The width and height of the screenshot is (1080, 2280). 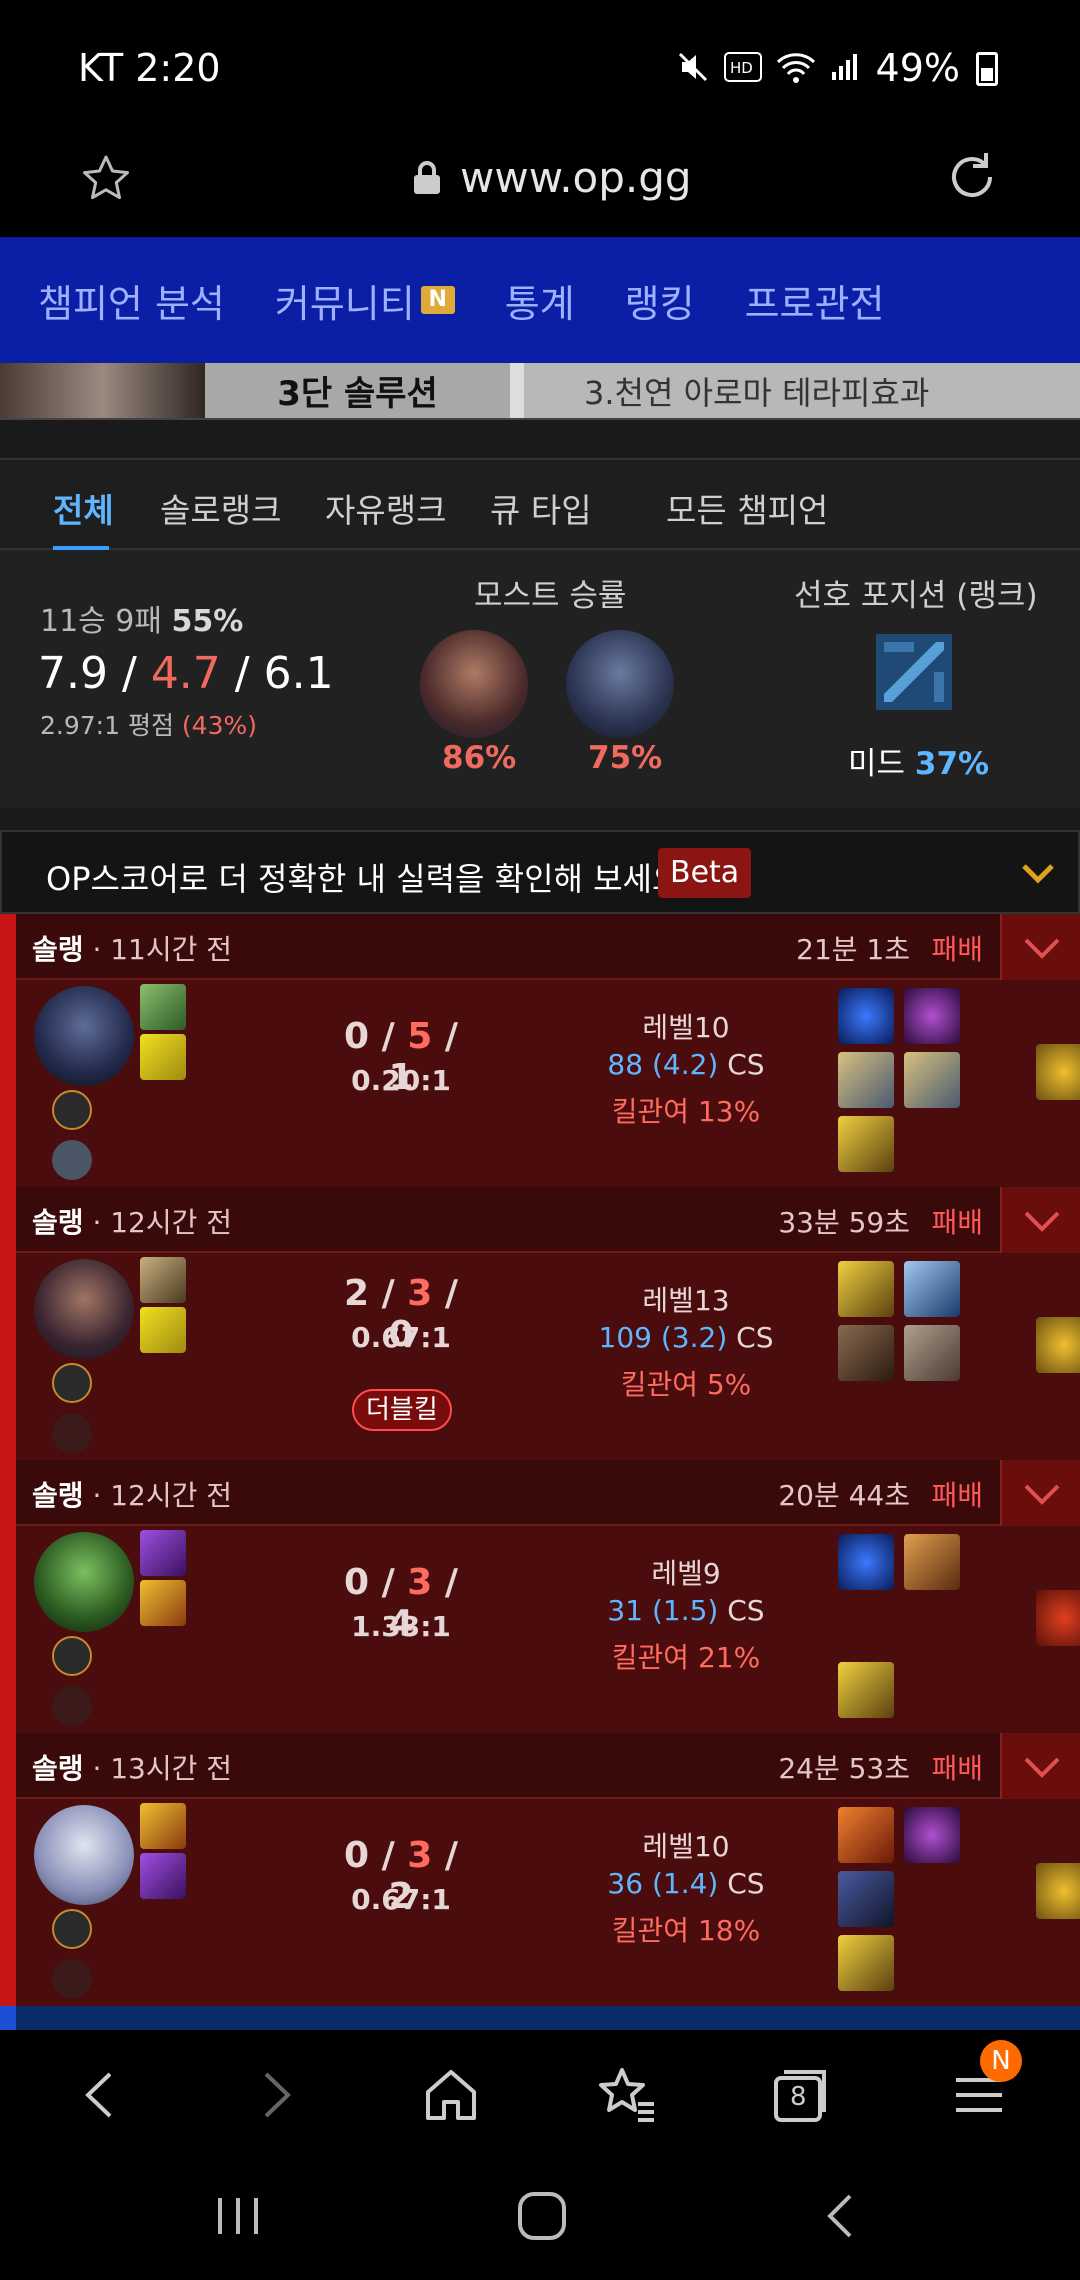 I want to click on cs-value: 88 (4.2), so click(x=663, y=1064).